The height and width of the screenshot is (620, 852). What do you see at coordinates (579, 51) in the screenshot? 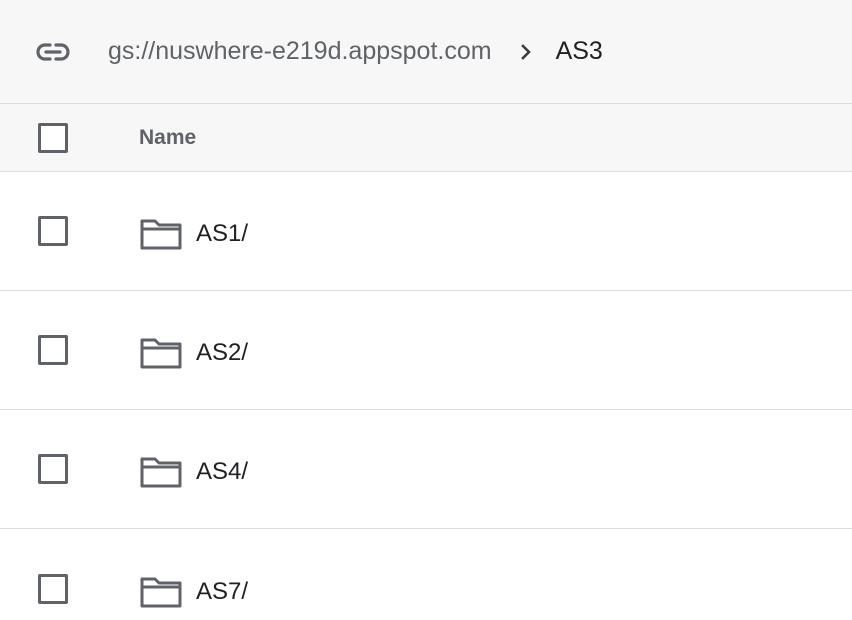
I see `breadcrumb-current: AS3` at bounding box center [579, 51].